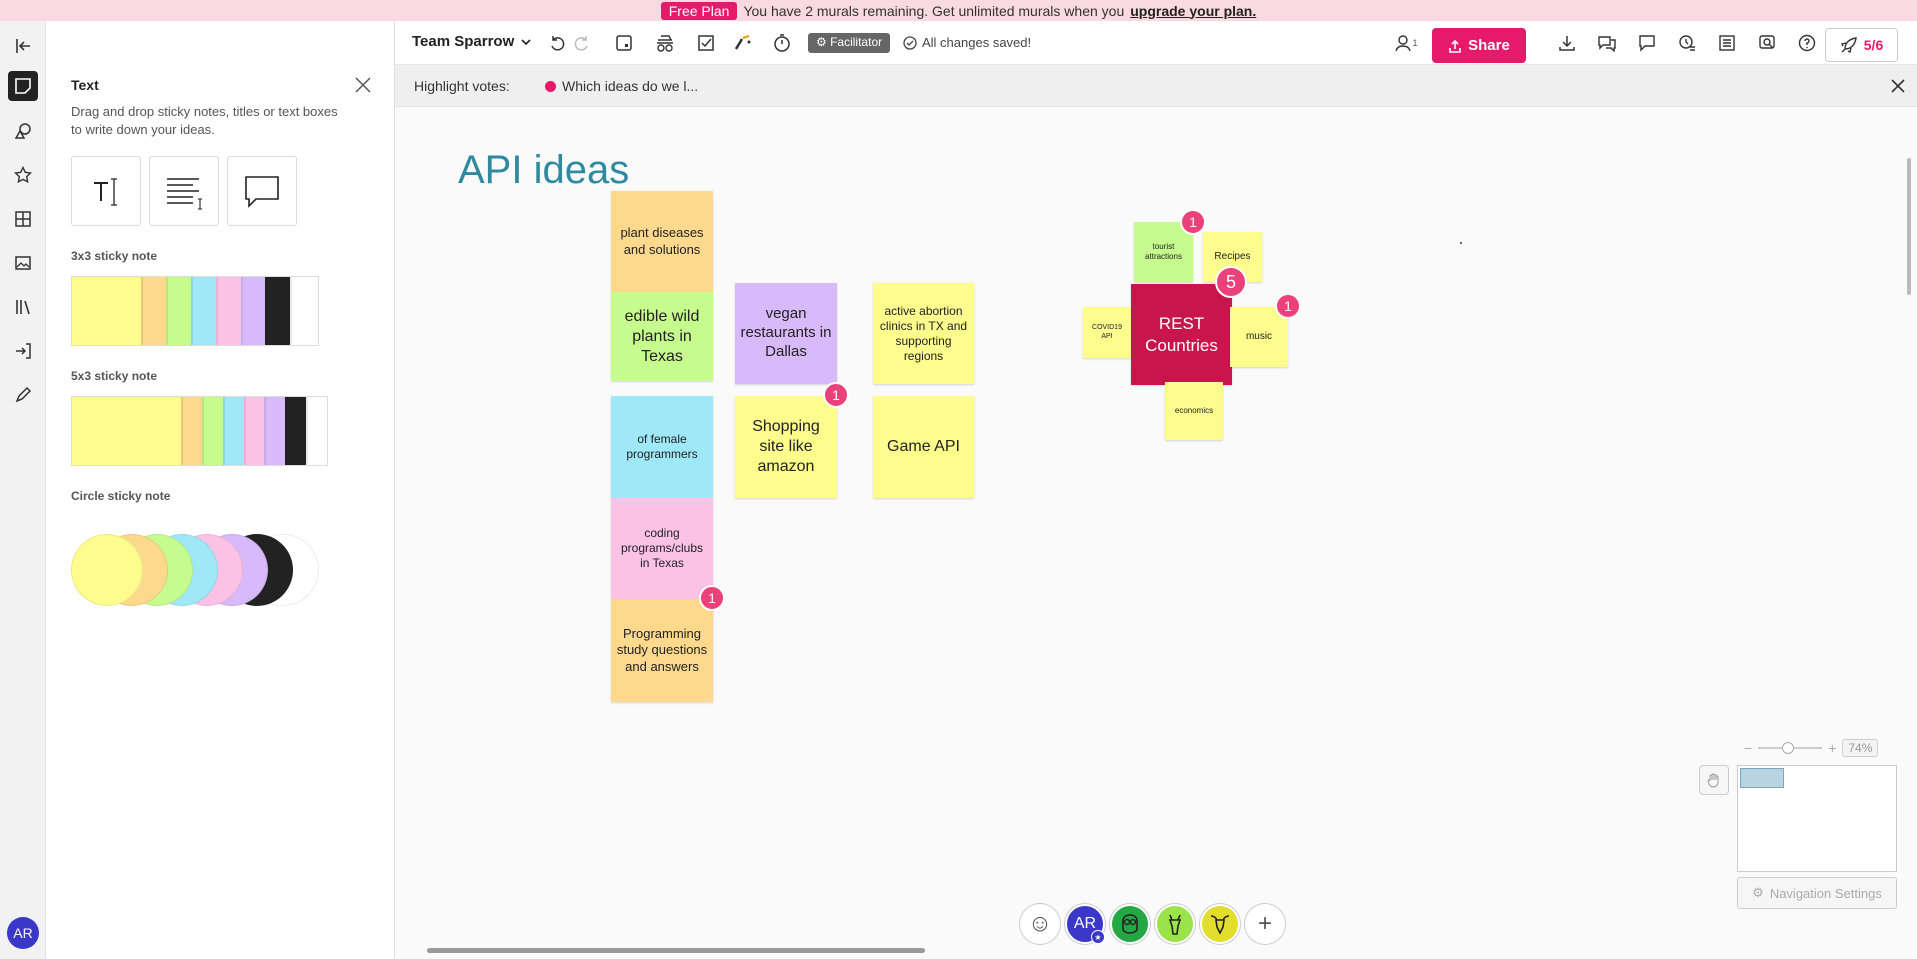  What do you see at coordinates (1130, 924) in the screenshot?
I see `avatar-anonymous-owl` at bounding box center [1130, 924].